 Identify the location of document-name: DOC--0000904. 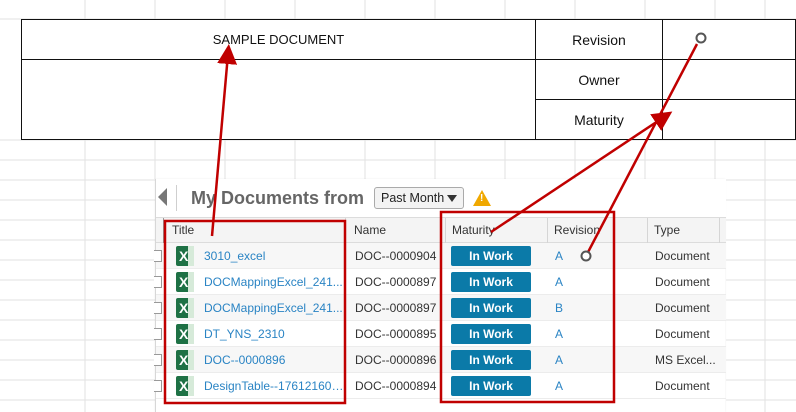
(396, 256).